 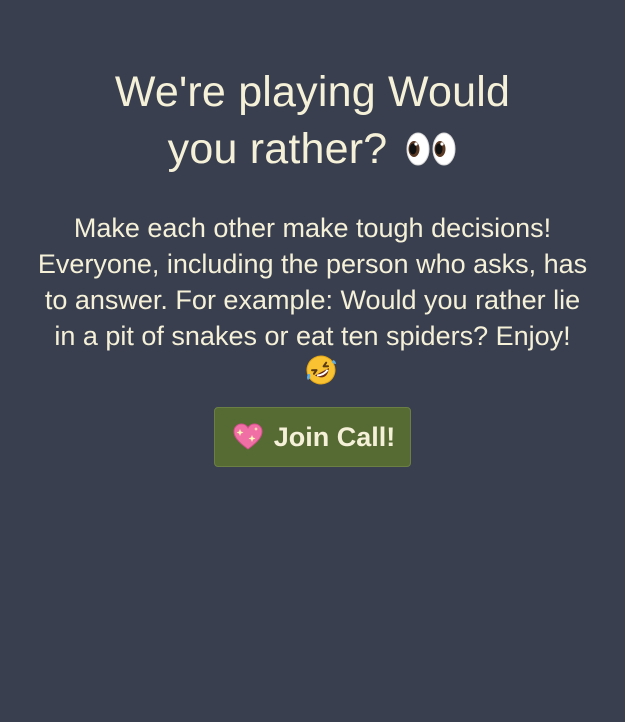 What do you see at coordinates (248, 436) in the screenshot?
I see `sparkling-heart-emoji-icon` at bounding box center [248, 436].